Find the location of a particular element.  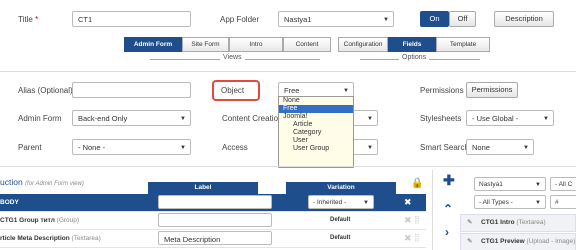

folder-filter-select: Nastya1 ▼ is located at coordinates (510, 184).